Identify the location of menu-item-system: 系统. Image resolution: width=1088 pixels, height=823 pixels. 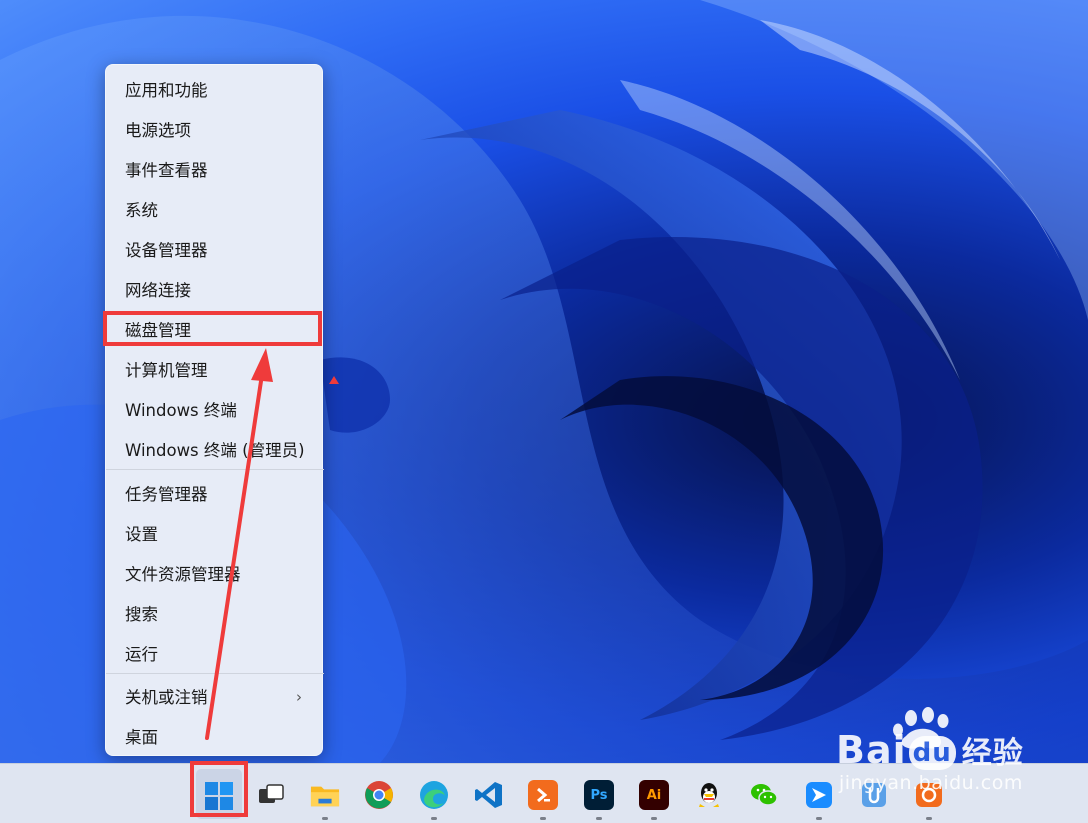
(215, 209).